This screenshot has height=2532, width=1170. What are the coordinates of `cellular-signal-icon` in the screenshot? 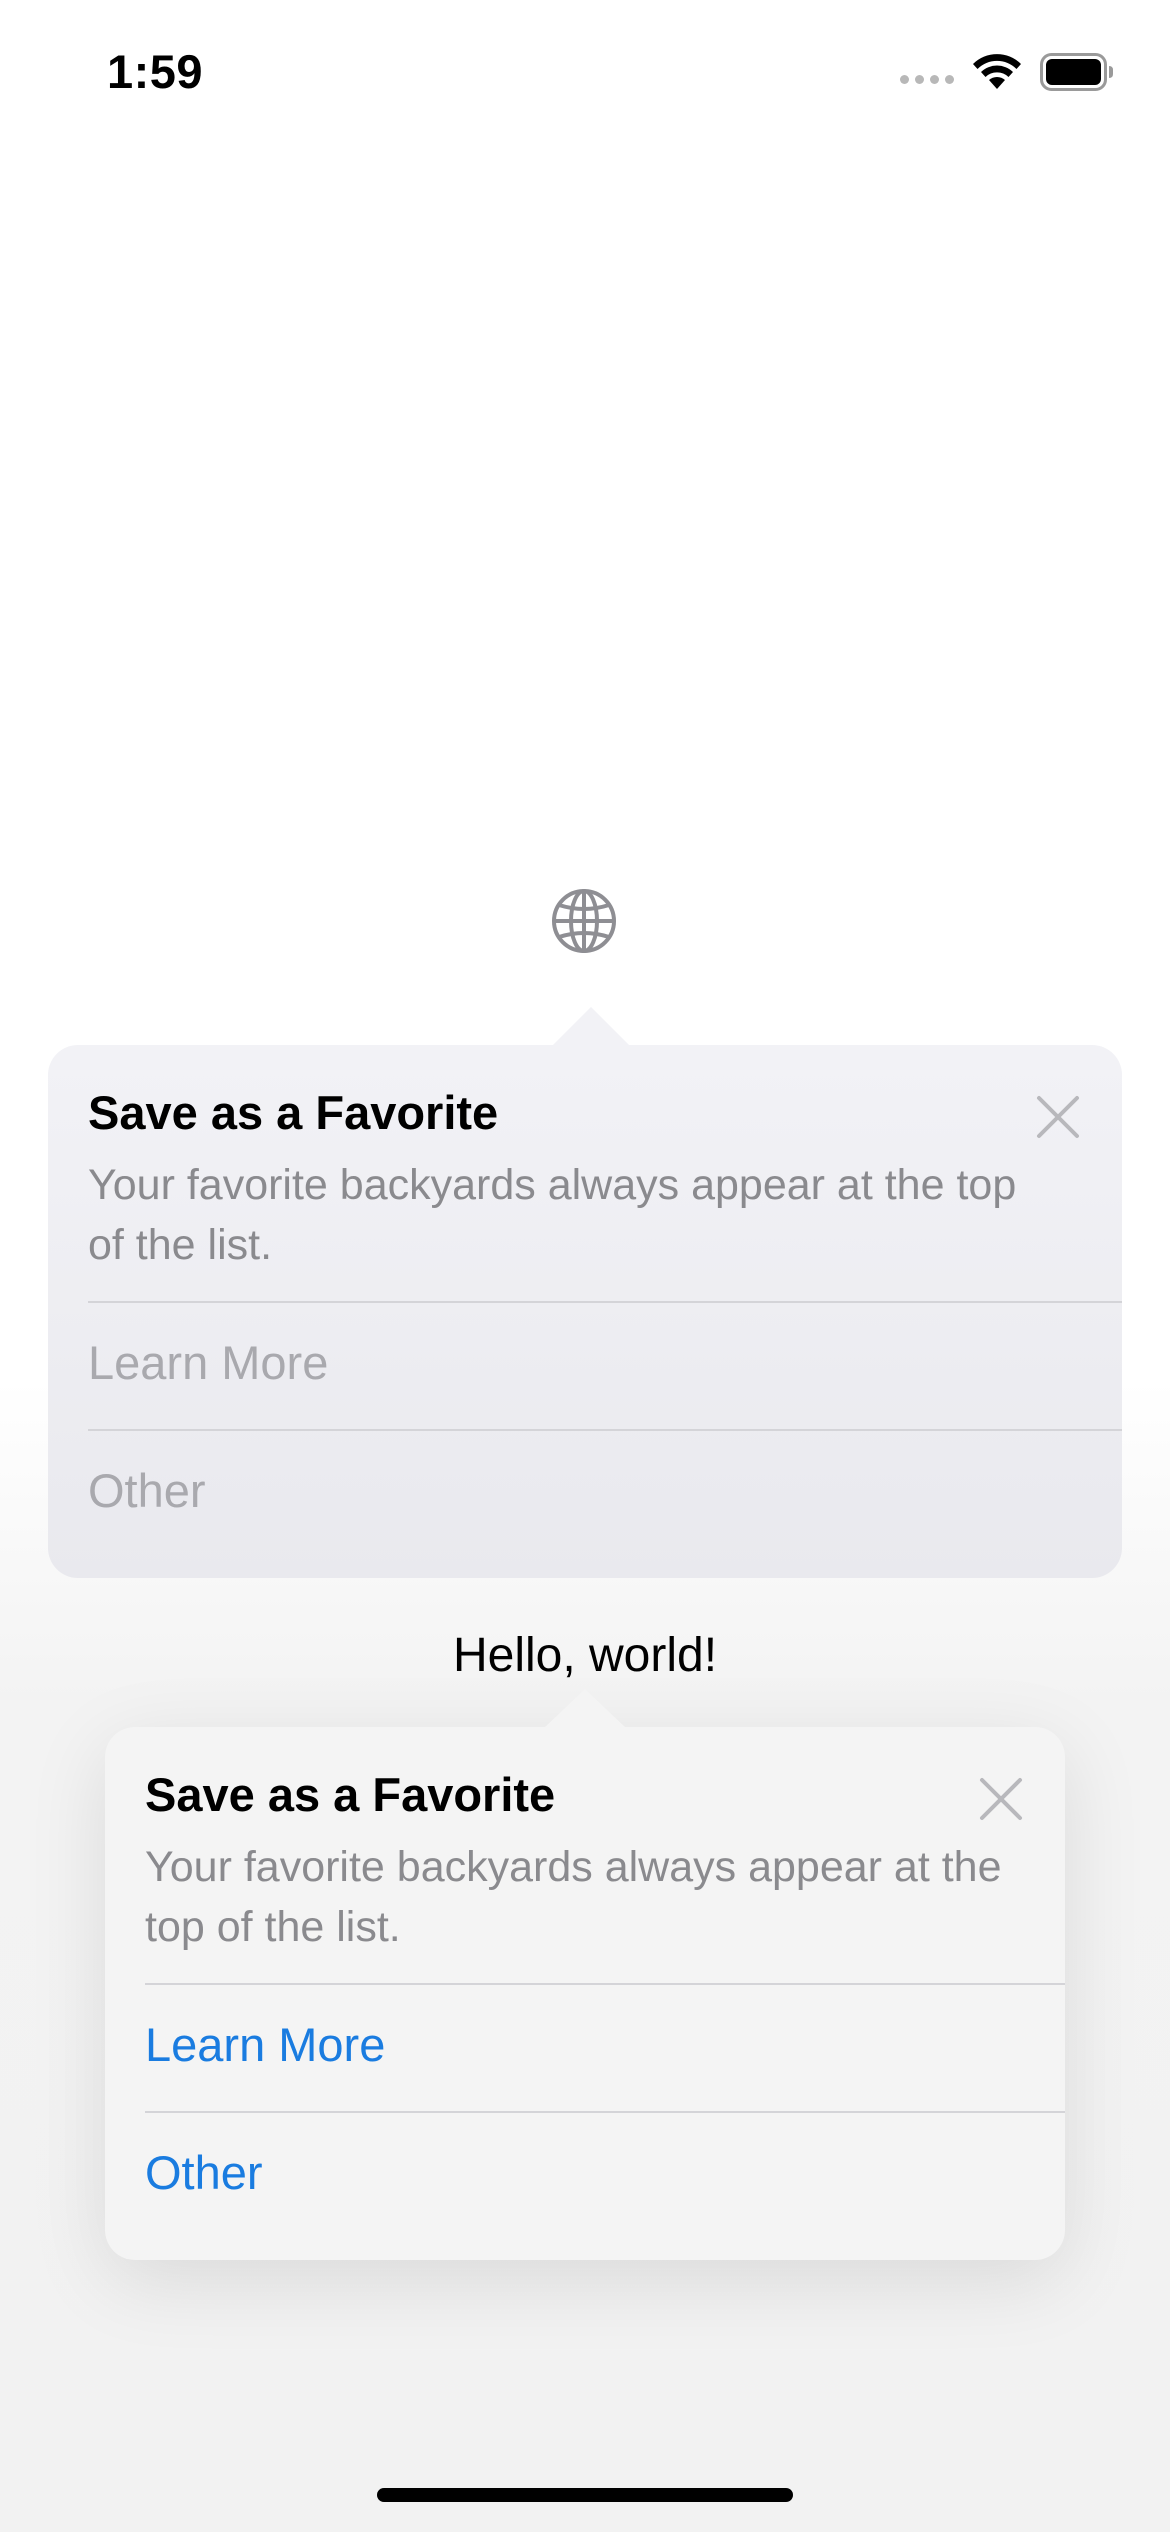 It's located at (927, 79).